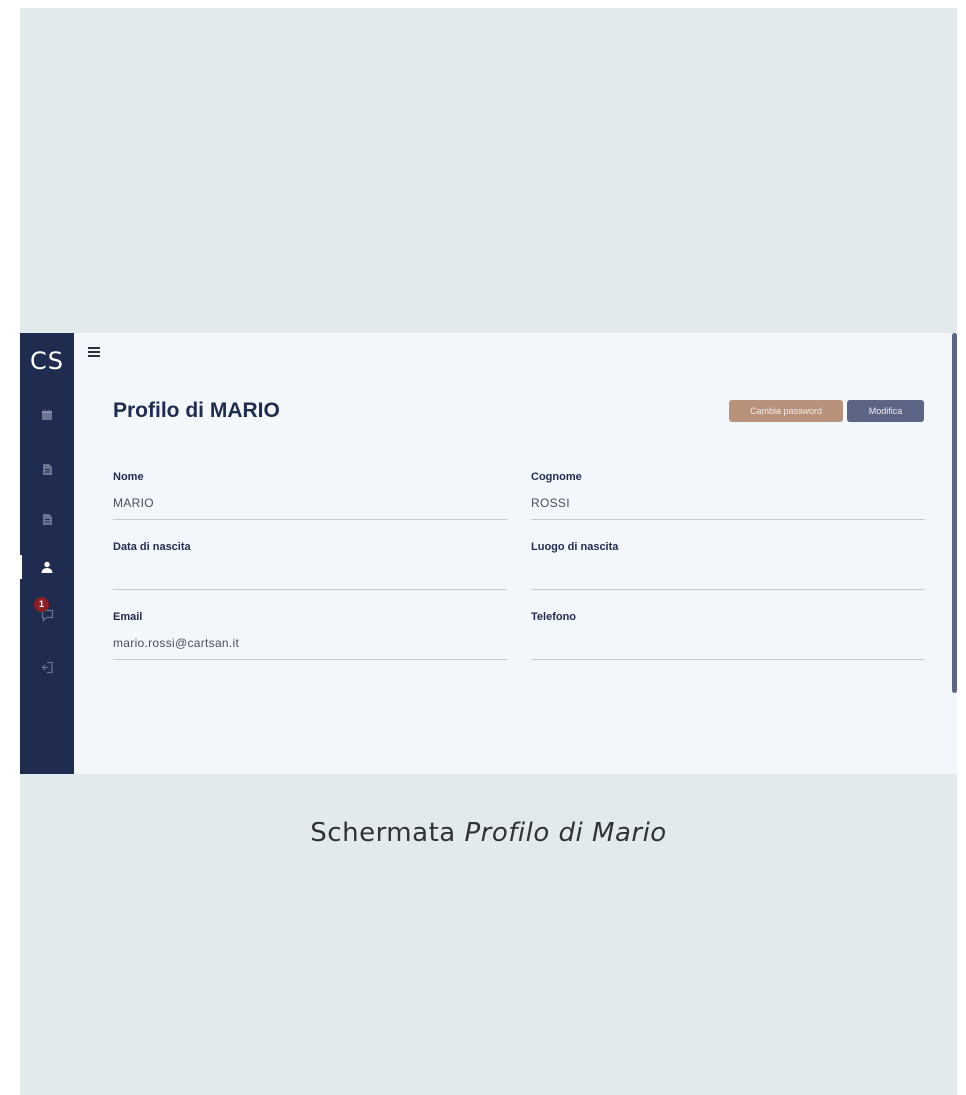  I want to click on field-label: Data di nascita, so click(152, 547).